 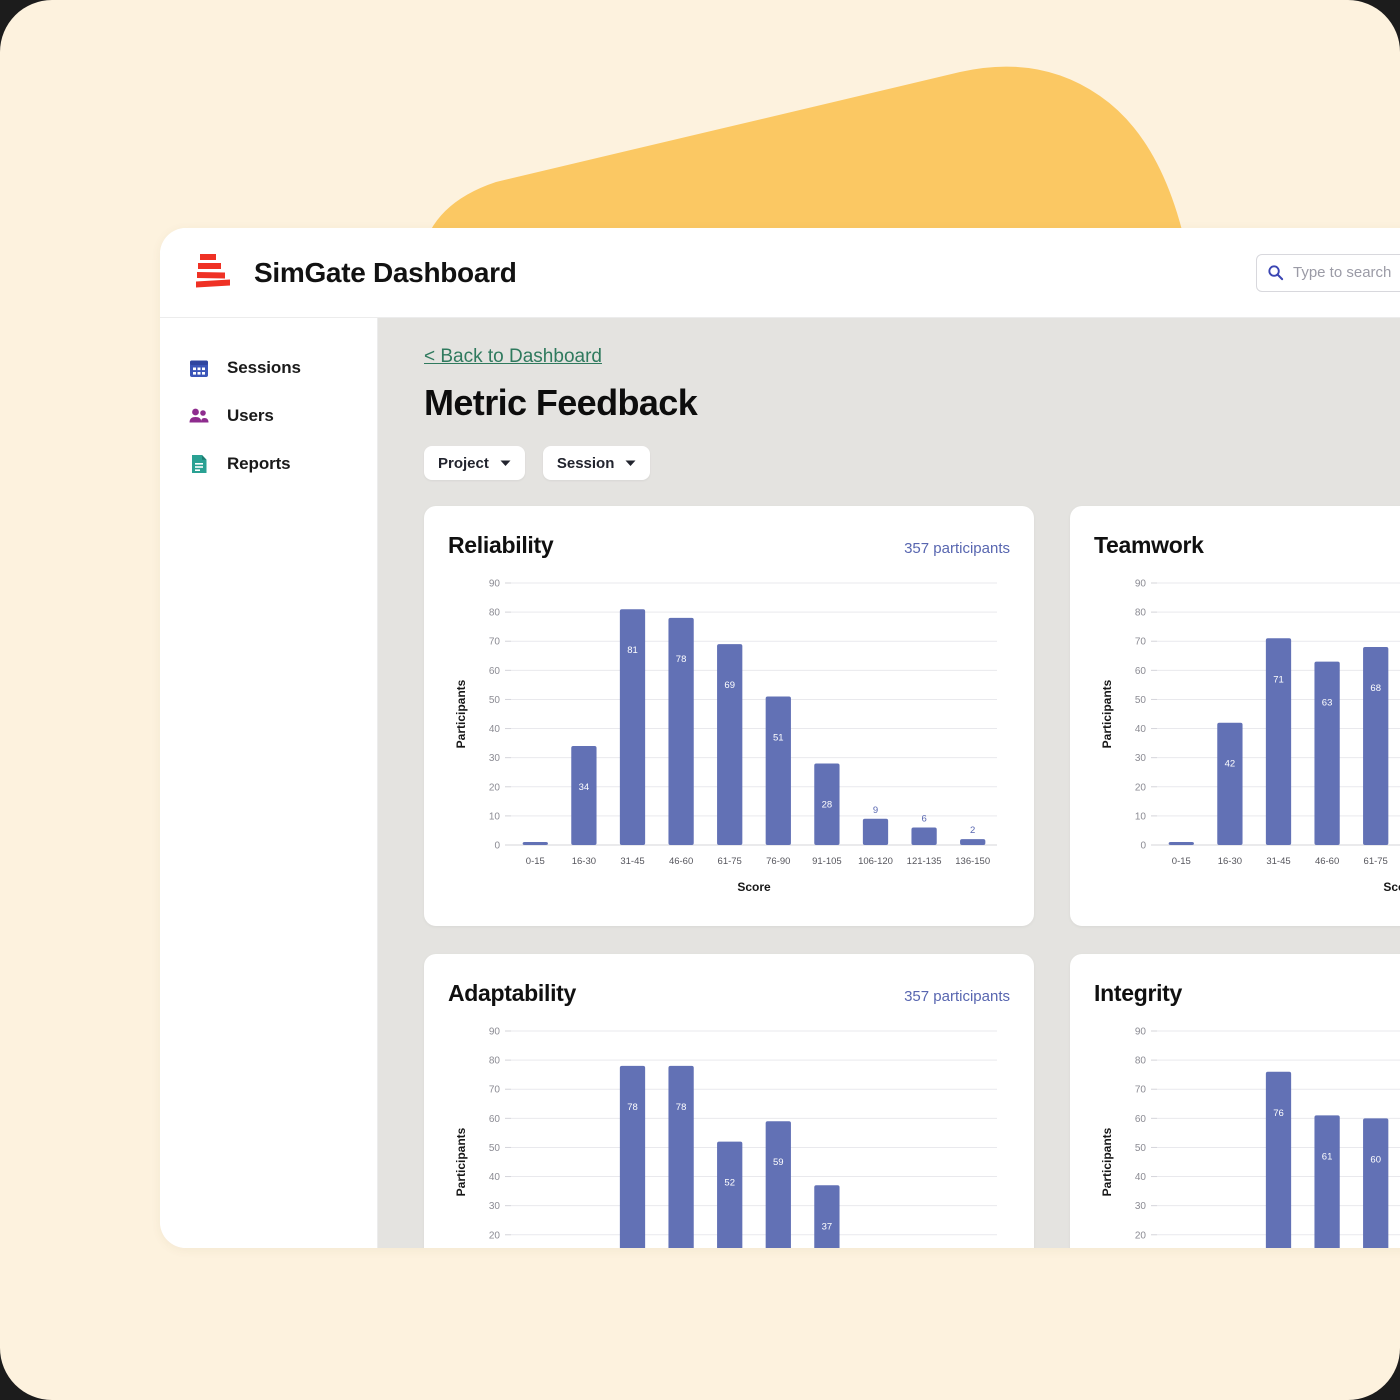 I want to click on search-box, so click(x=1328, y=272).